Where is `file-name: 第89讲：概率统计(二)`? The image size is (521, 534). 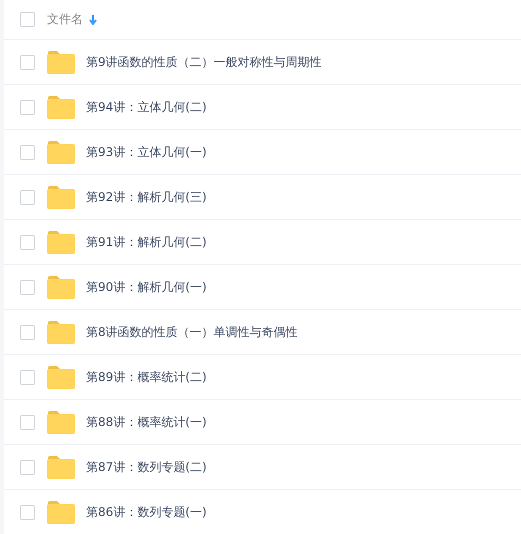
file-name: 第89讲：概率统计(二) is located at coordinates (146, 377).